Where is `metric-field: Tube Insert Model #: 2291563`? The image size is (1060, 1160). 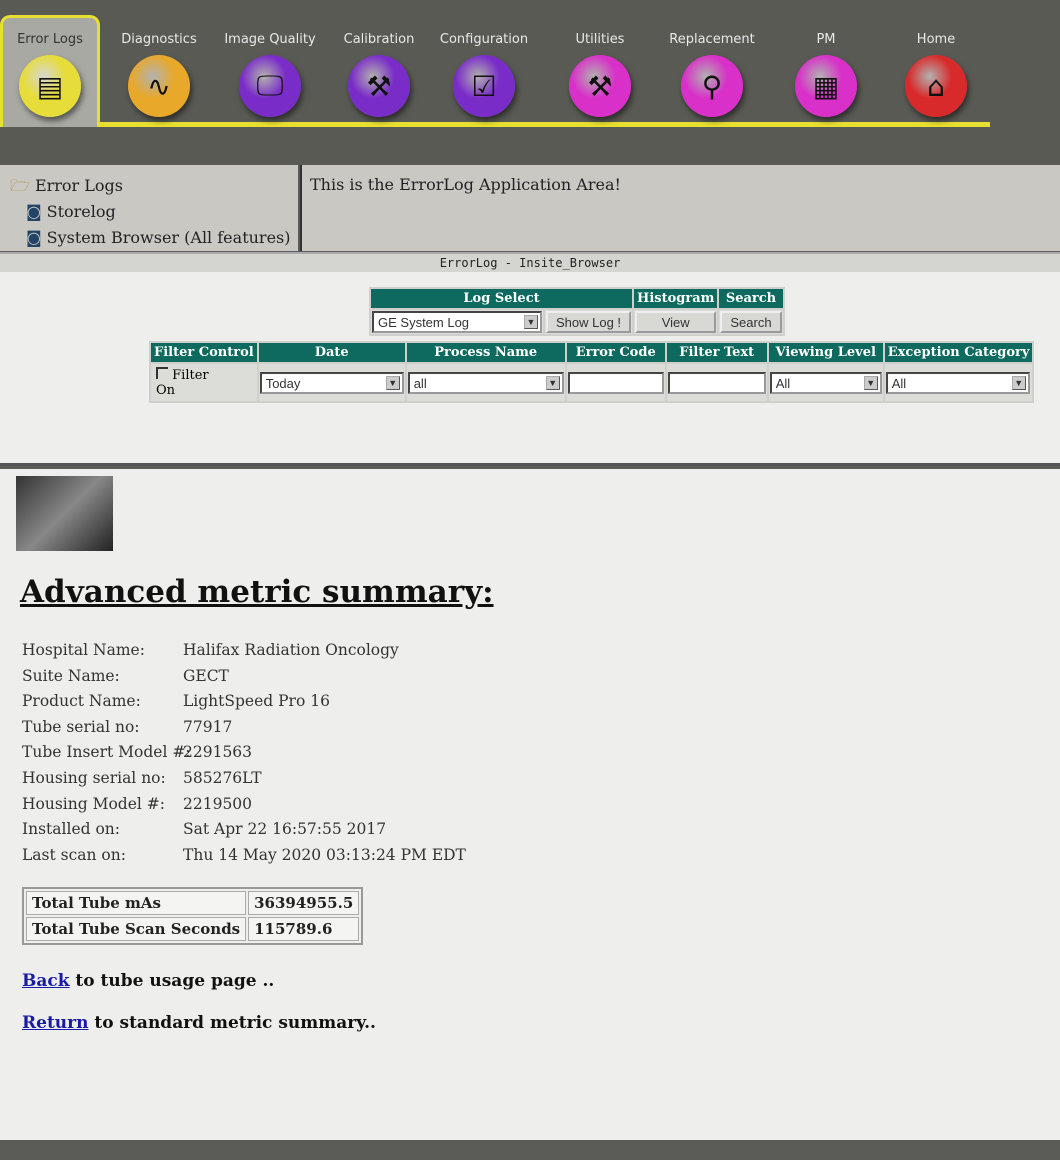 metric-field: Tube Insert Model #: 2291563 is located at coordinates (137, 752).